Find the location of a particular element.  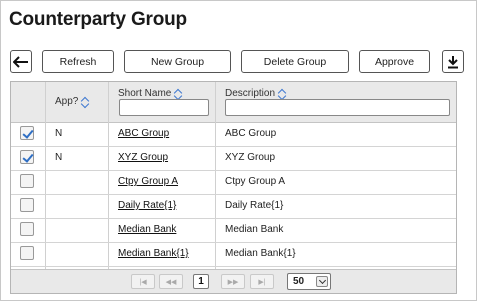

download-button is located at coordinates (453, 61).